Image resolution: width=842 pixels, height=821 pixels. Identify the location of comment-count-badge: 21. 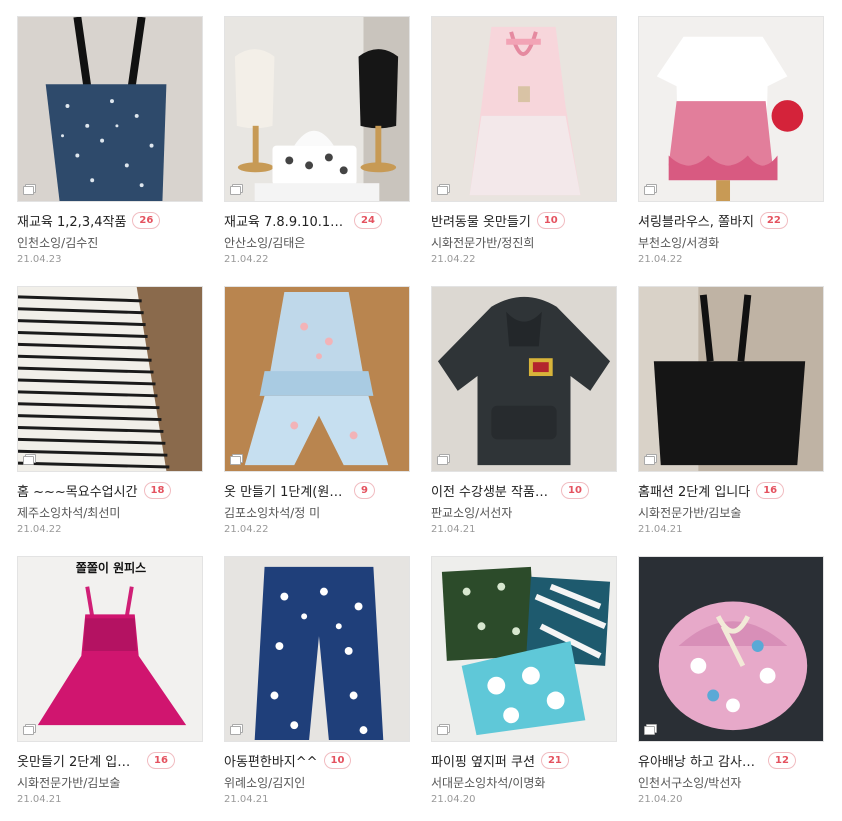
(554, 760).